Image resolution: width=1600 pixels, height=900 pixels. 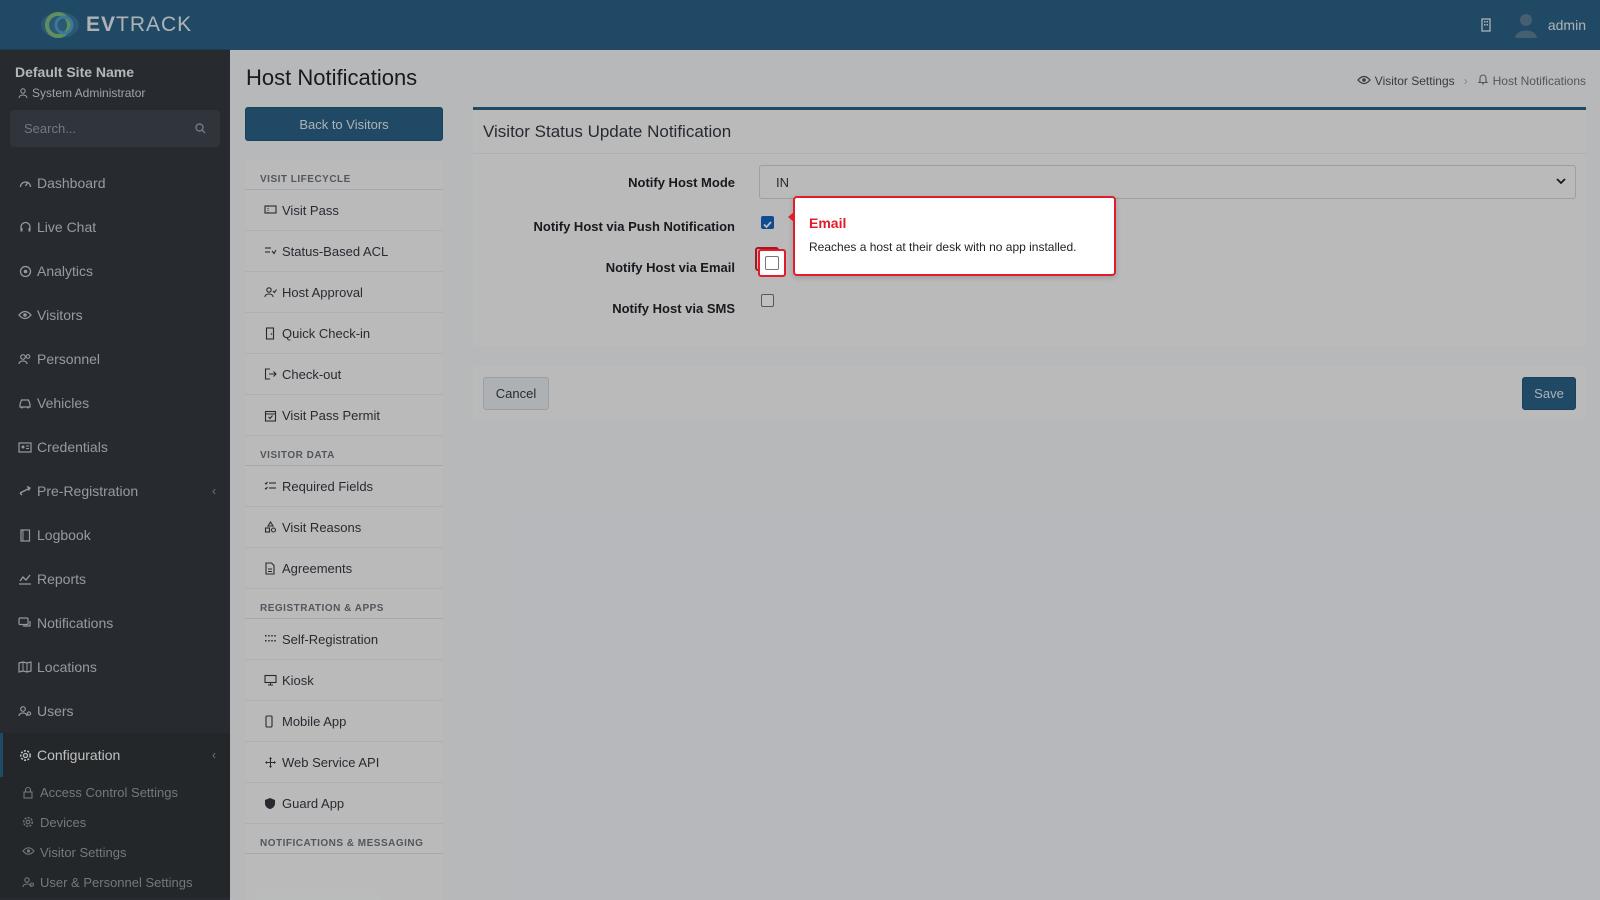 I want to click on mode-row: Notify Host Mode IN, so click(x=1029, y=182).